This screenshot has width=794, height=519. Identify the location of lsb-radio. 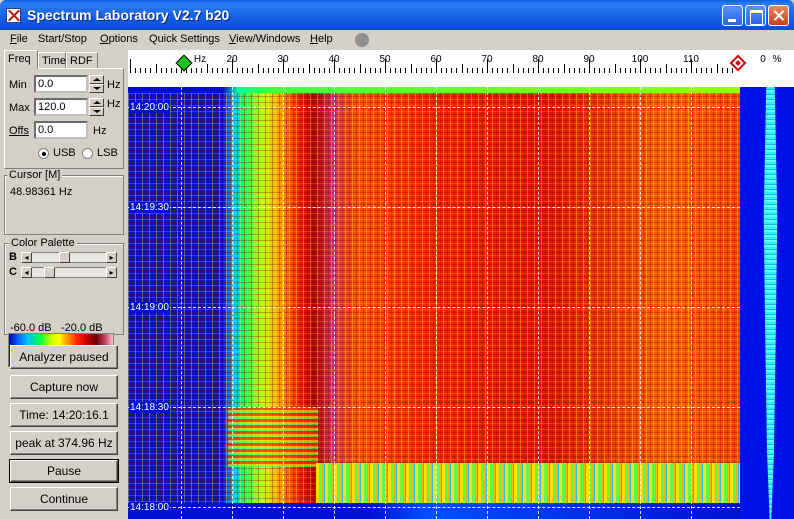
(87, 153).